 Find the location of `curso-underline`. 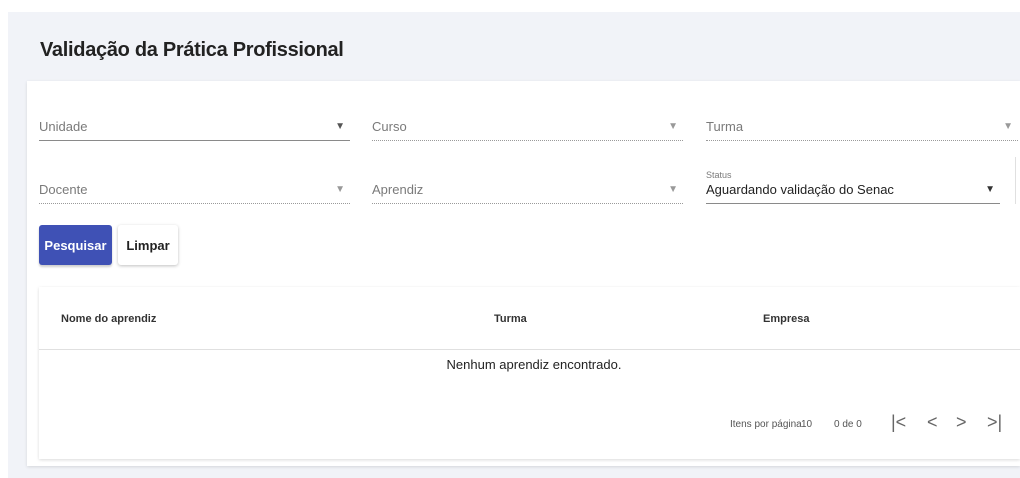

curso-underline is located at coordinates (527, 140).